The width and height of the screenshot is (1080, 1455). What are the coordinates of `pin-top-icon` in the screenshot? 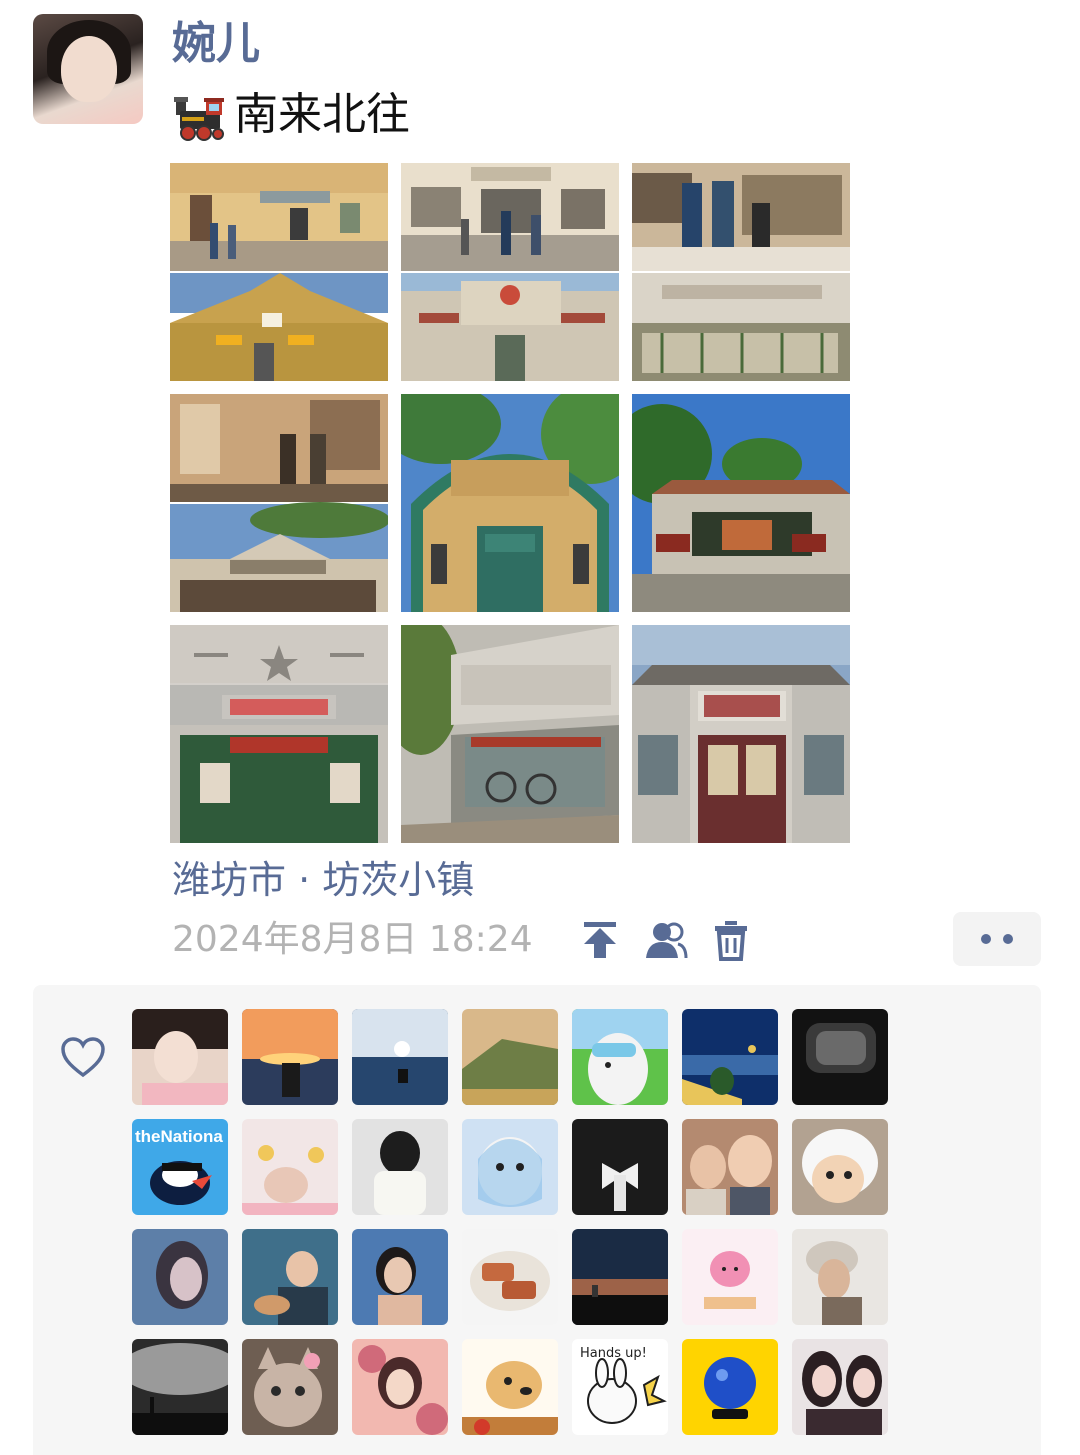 It's located at (600, 940).